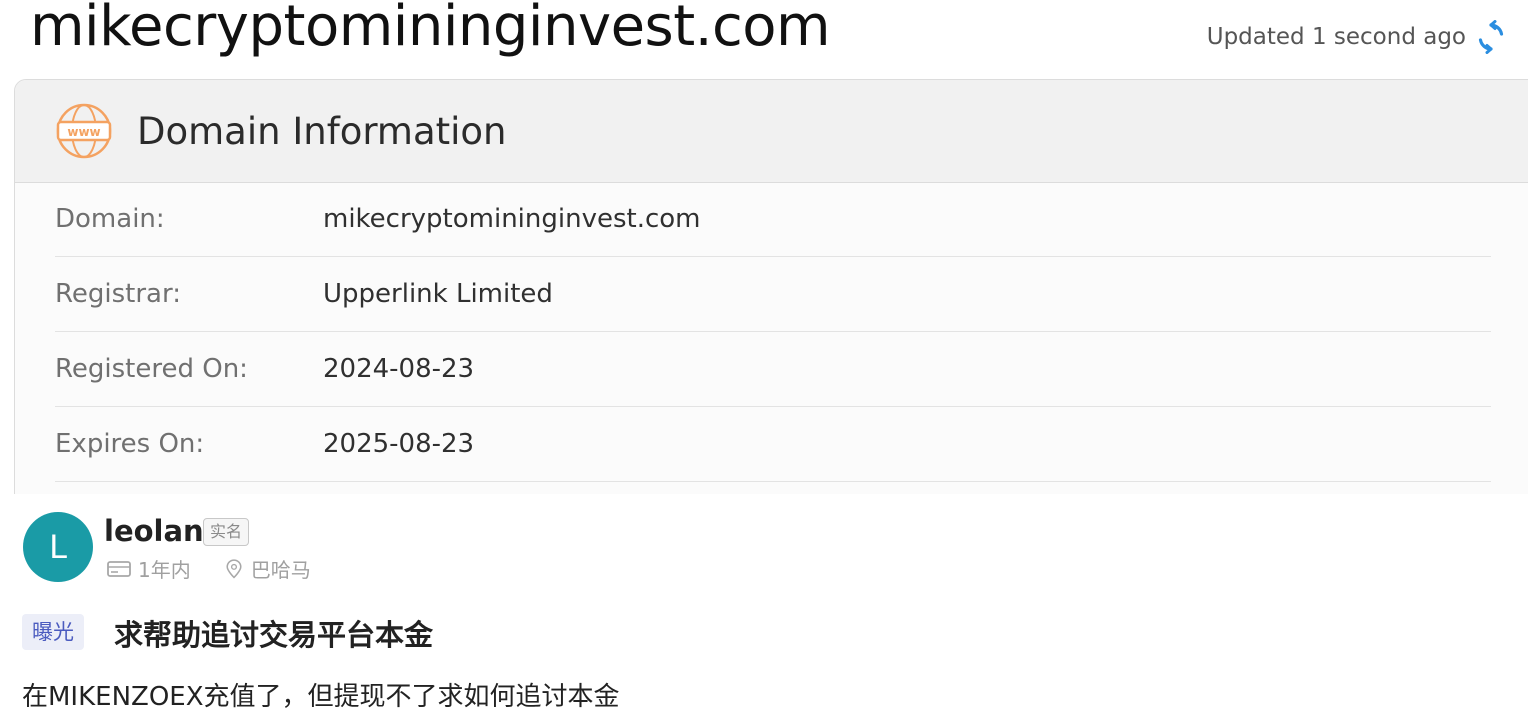  I want to click on verified-badge: 实名, so click(226, 532).